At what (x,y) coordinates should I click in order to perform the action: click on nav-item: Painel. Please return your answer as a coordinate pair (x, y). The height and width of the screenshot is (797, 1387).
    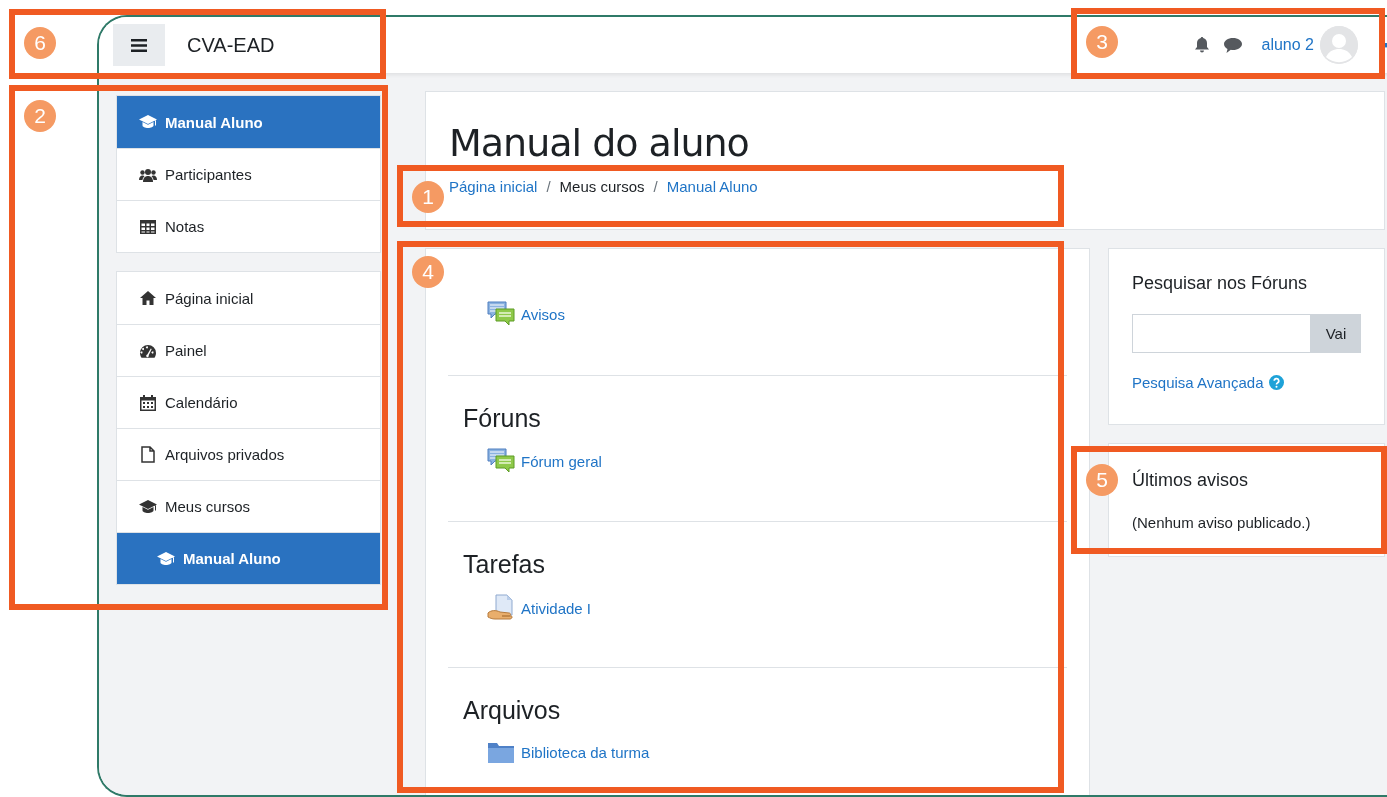
    Looking at the image, I should click on (248, 350).